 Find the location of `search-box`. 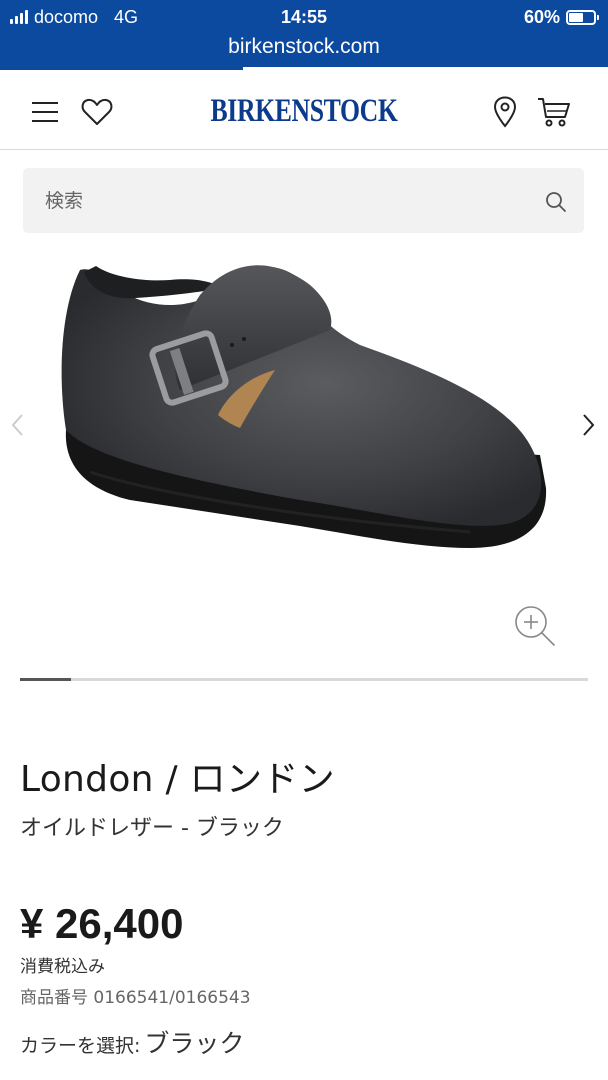

search-box is located at coordinates (303, 200).